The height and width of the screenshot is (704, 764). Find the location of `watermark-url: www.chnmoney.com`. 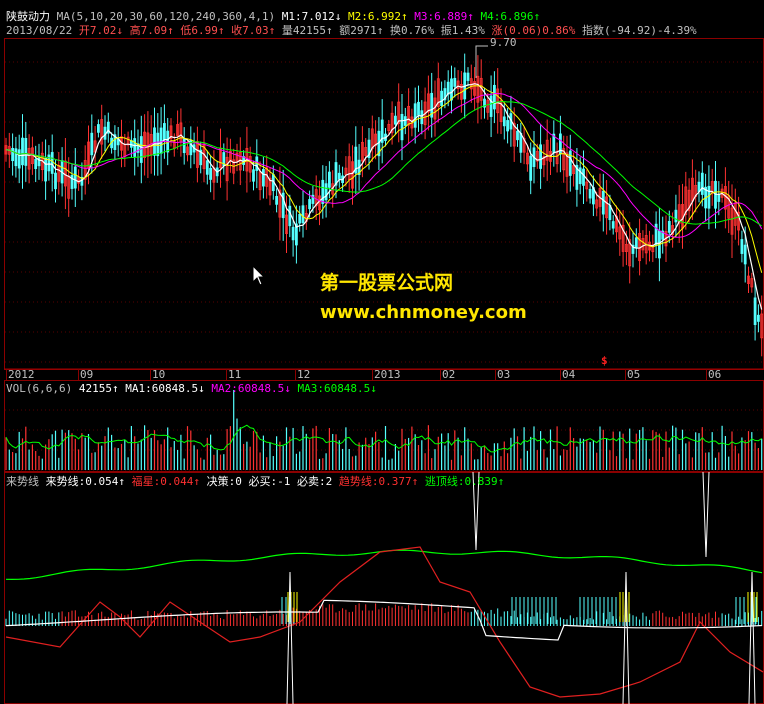

watermark-url: www.chnmoney.com is located at coordinates (423, 312).